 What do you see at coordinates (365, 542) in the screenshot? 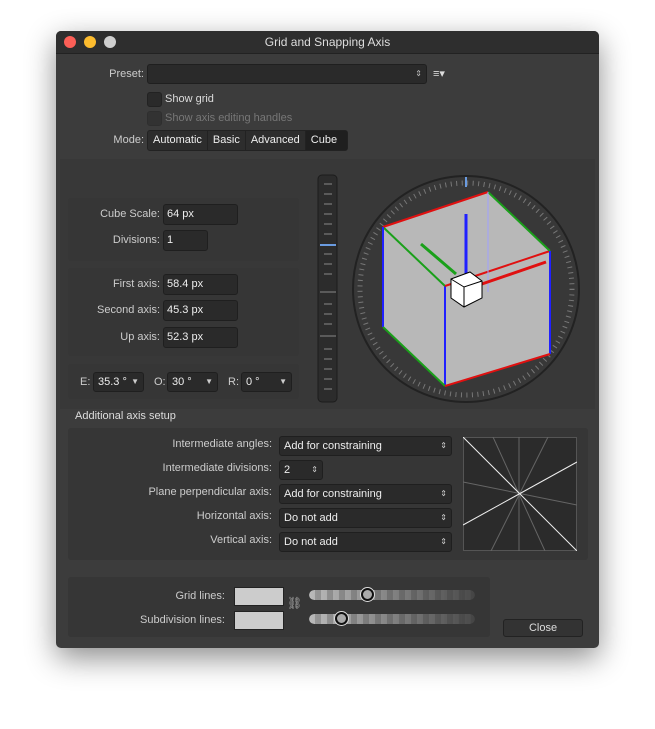
I see `vertical-axis-select: Do not add ⇕` at bounding box center [365, 542].